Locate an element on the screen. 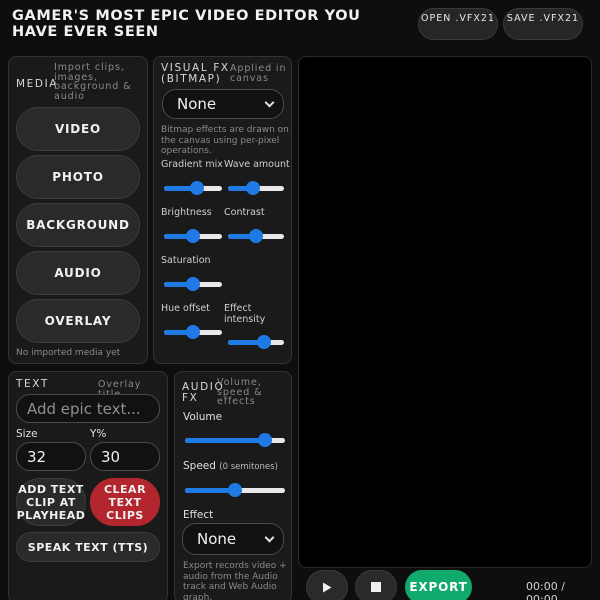 This screenshot has height=600, width=600. wave-amount-slider is located at coordinates (256, 188).